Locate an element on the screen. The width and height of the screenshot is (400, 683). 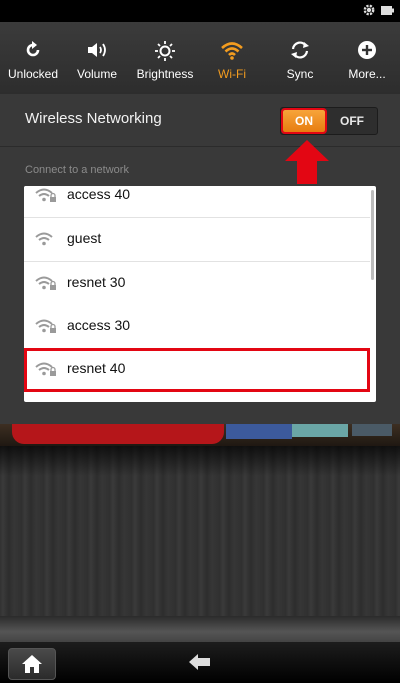
network-item-guest: guest is located at coordinates (197, 240).